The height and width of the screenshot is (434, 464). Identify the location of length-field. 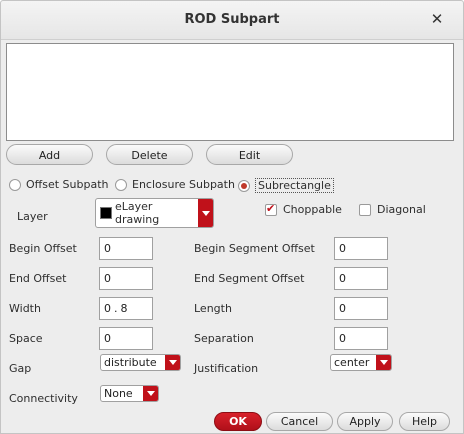
(361, 308).